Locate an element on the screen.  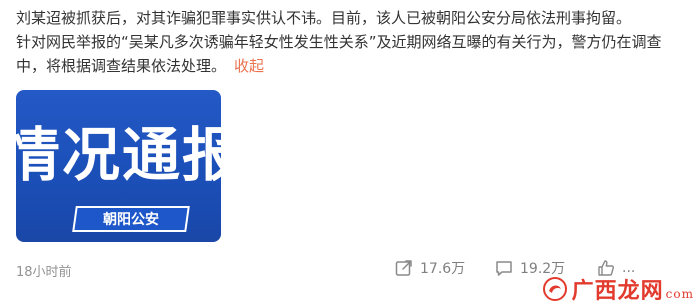
thumbnail-headline: 情况通报 is located at coordinates (118, 155).